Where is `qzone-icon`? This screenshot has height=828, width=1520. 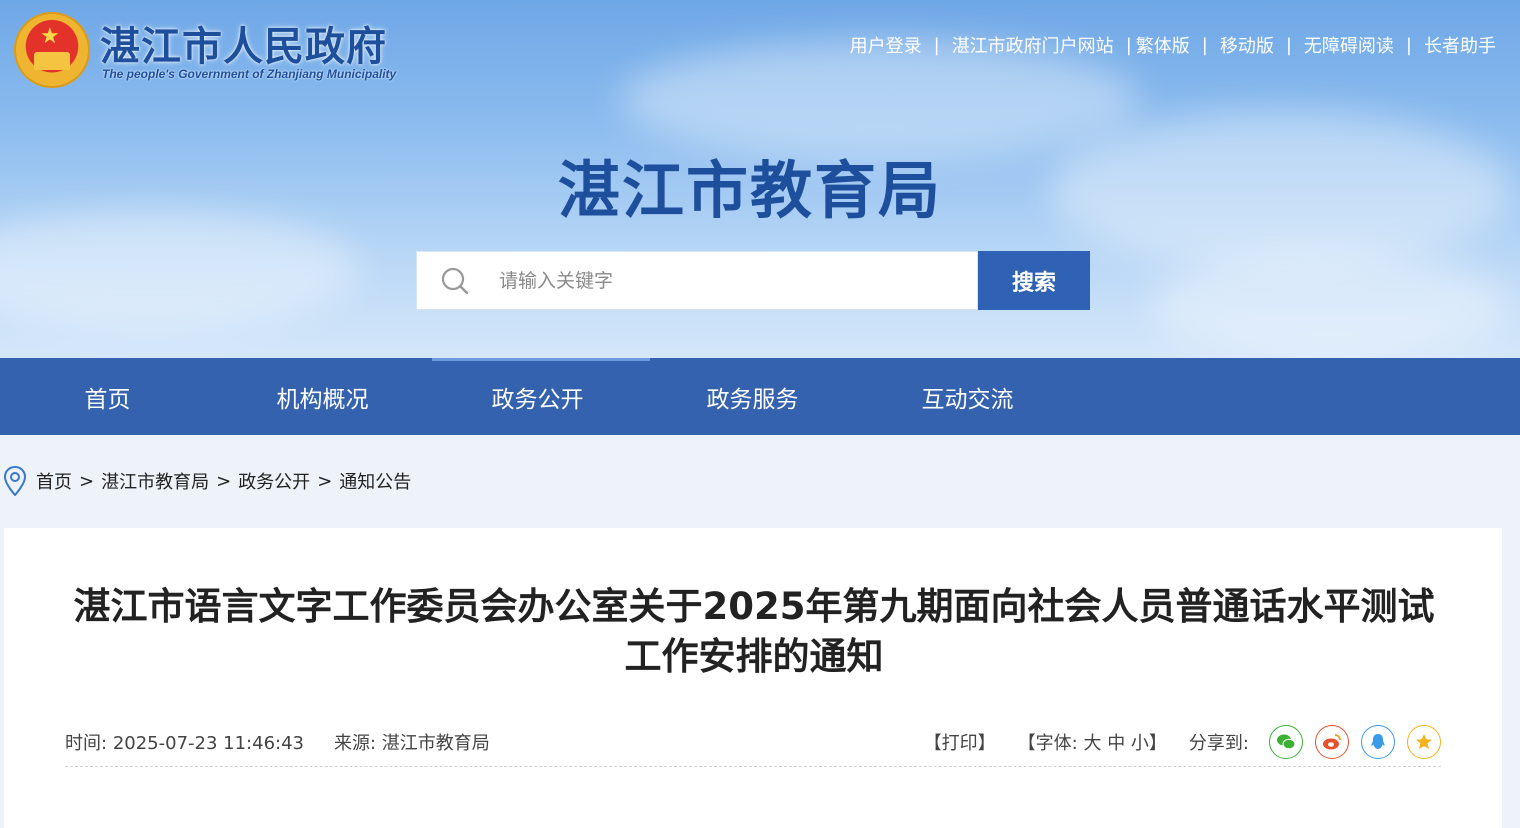
qzone-icon is located at coordinates (1424, 742).